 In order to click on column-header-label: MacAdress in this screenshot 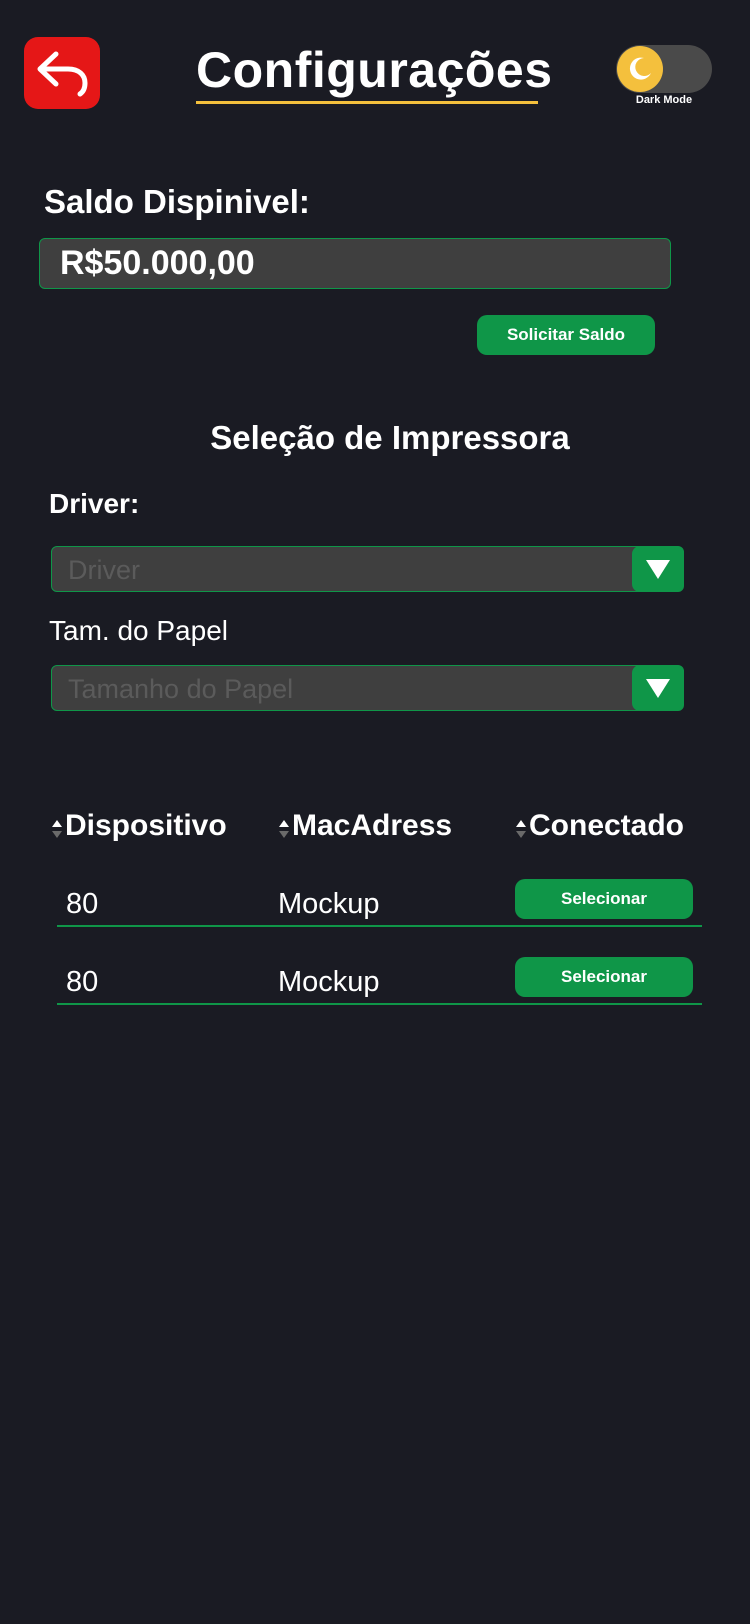, I will do `click(372, 825)`.